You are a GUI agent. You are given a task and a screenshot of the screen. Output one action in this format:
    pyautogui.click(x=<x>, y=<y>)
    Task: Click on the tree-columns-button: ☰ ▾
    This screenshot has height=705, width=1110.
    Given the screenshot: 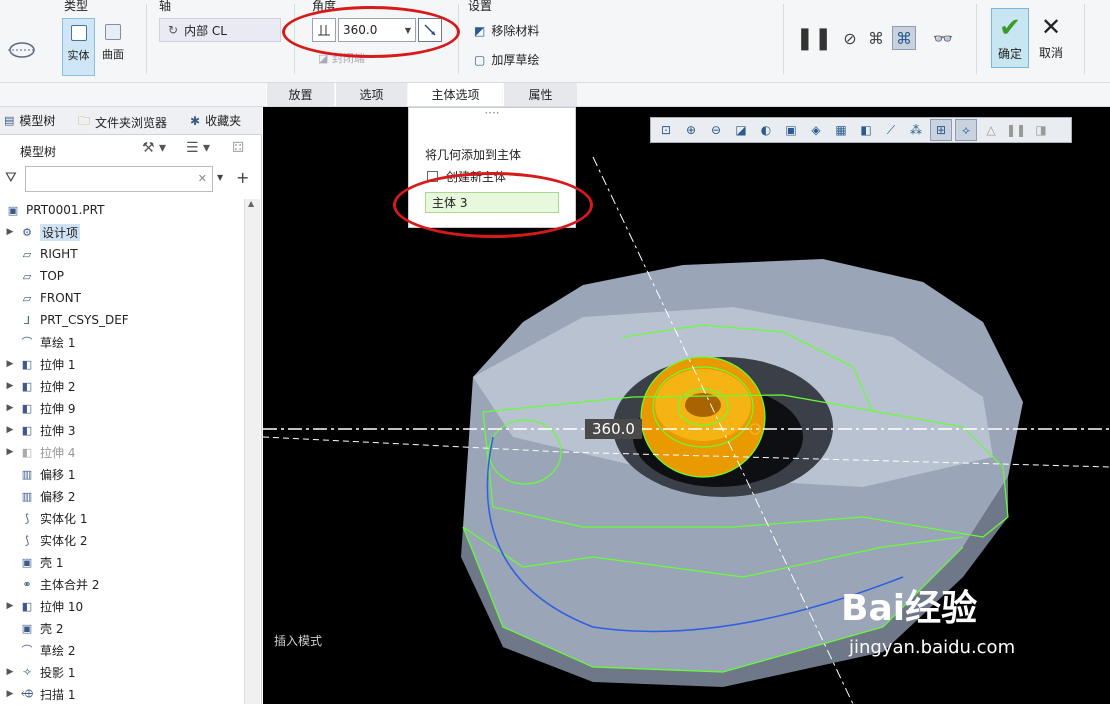 What is the action you would take?
    pyautogui.click(x=198, y=148)
    